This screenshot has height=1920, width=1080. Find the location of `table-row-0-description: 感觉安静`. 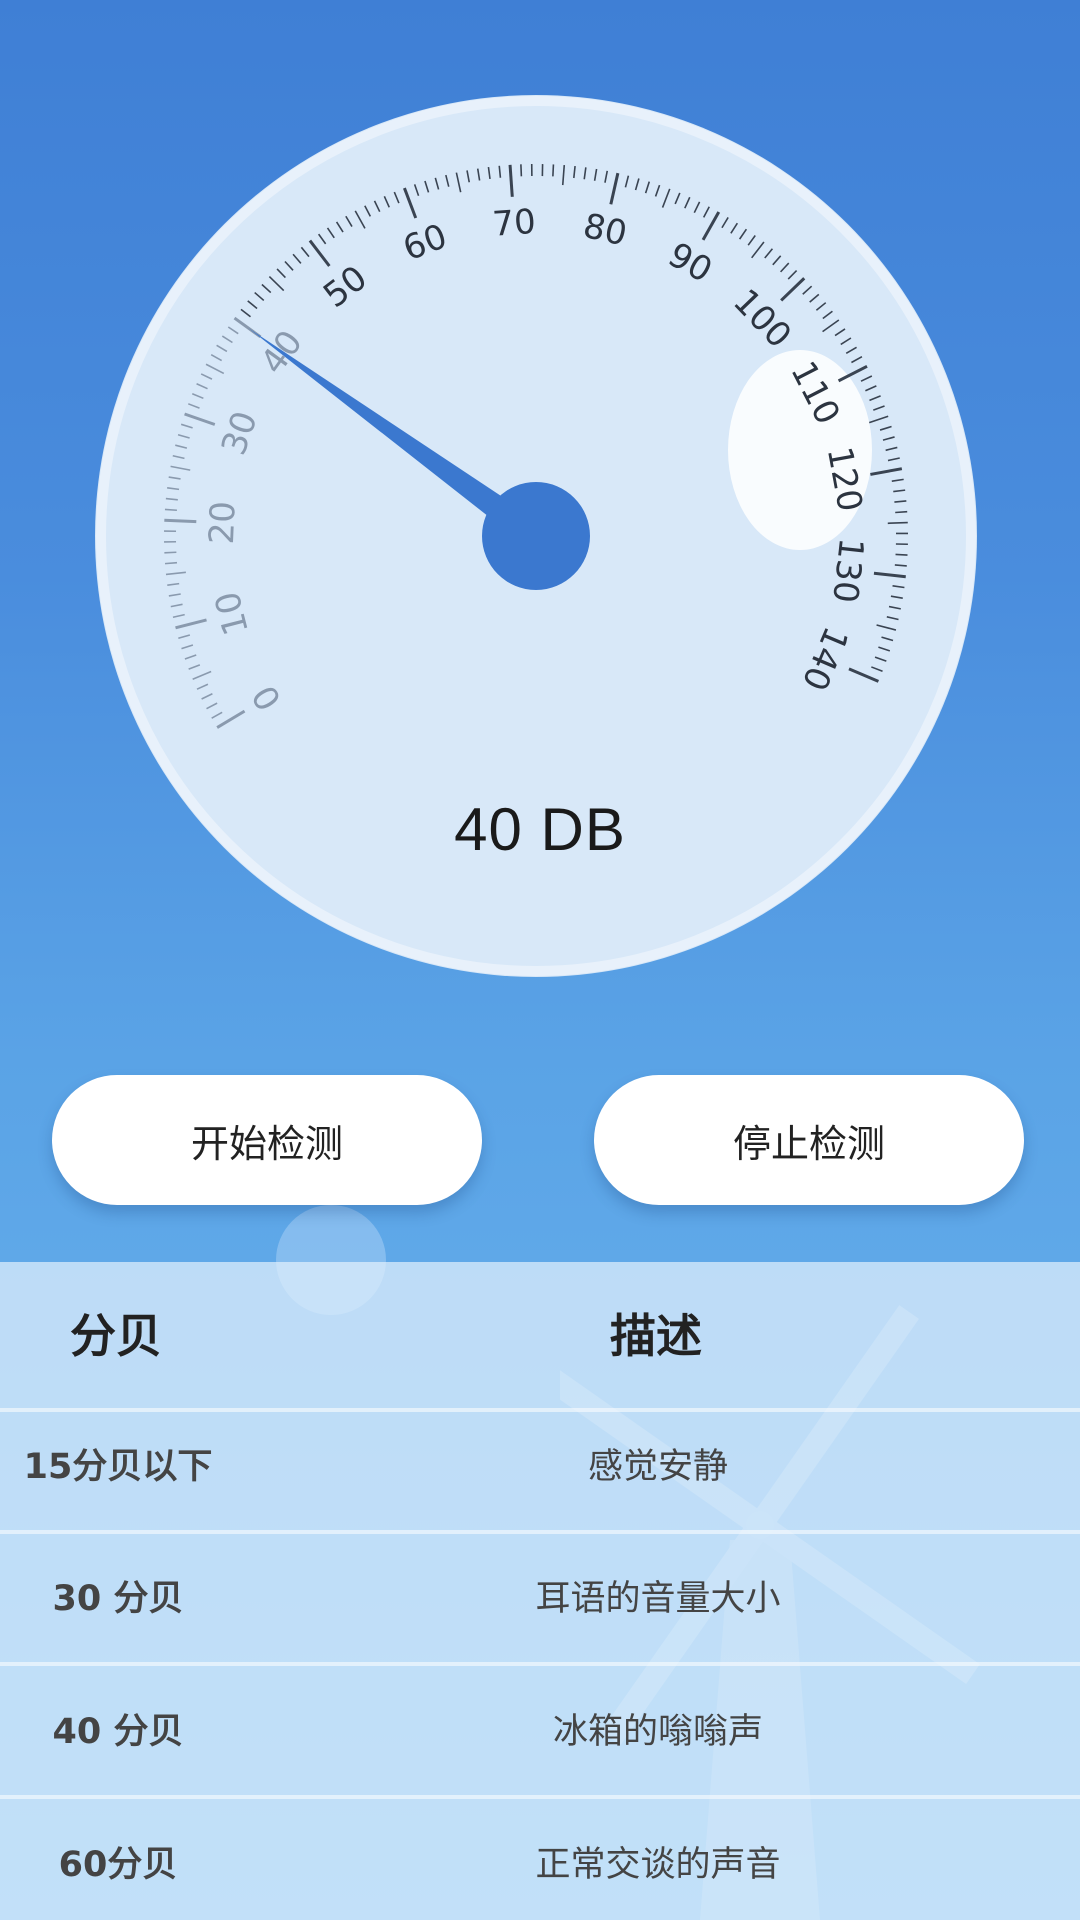

table-row-0-description: 感觉安静 is located at coordinates (657, 1467).